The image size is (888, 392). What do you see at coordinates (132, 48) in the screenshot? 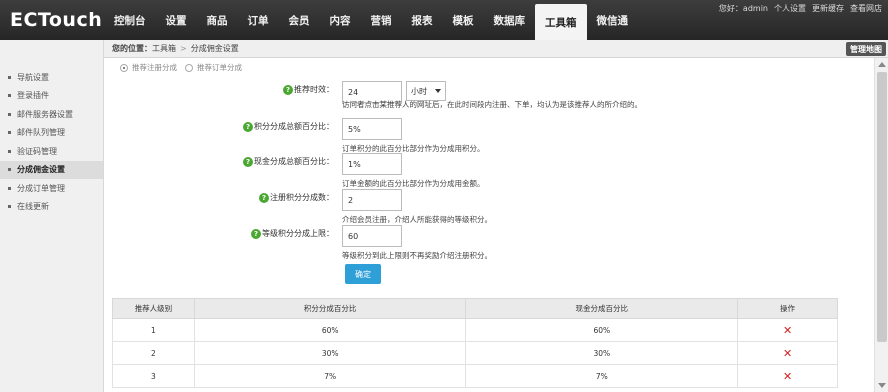
I see `breadcrumb-prefix: 您的位置：` at bounding box center [132, 48].